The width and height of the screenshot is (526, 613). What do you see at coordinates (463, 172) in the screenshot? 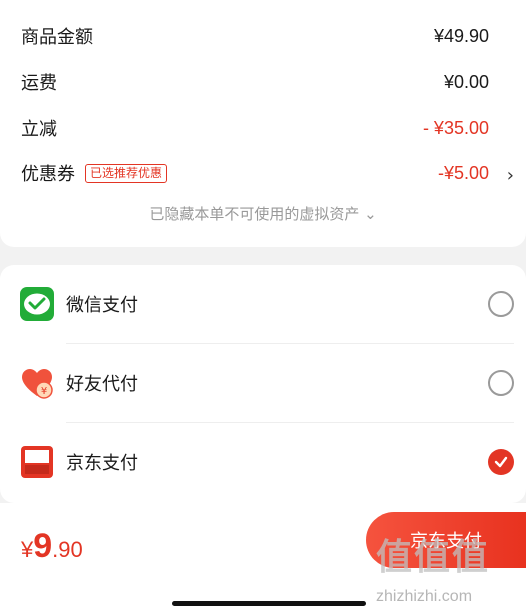
I see `coupon-value: -¥5.00` at bounding box center [463, 172].